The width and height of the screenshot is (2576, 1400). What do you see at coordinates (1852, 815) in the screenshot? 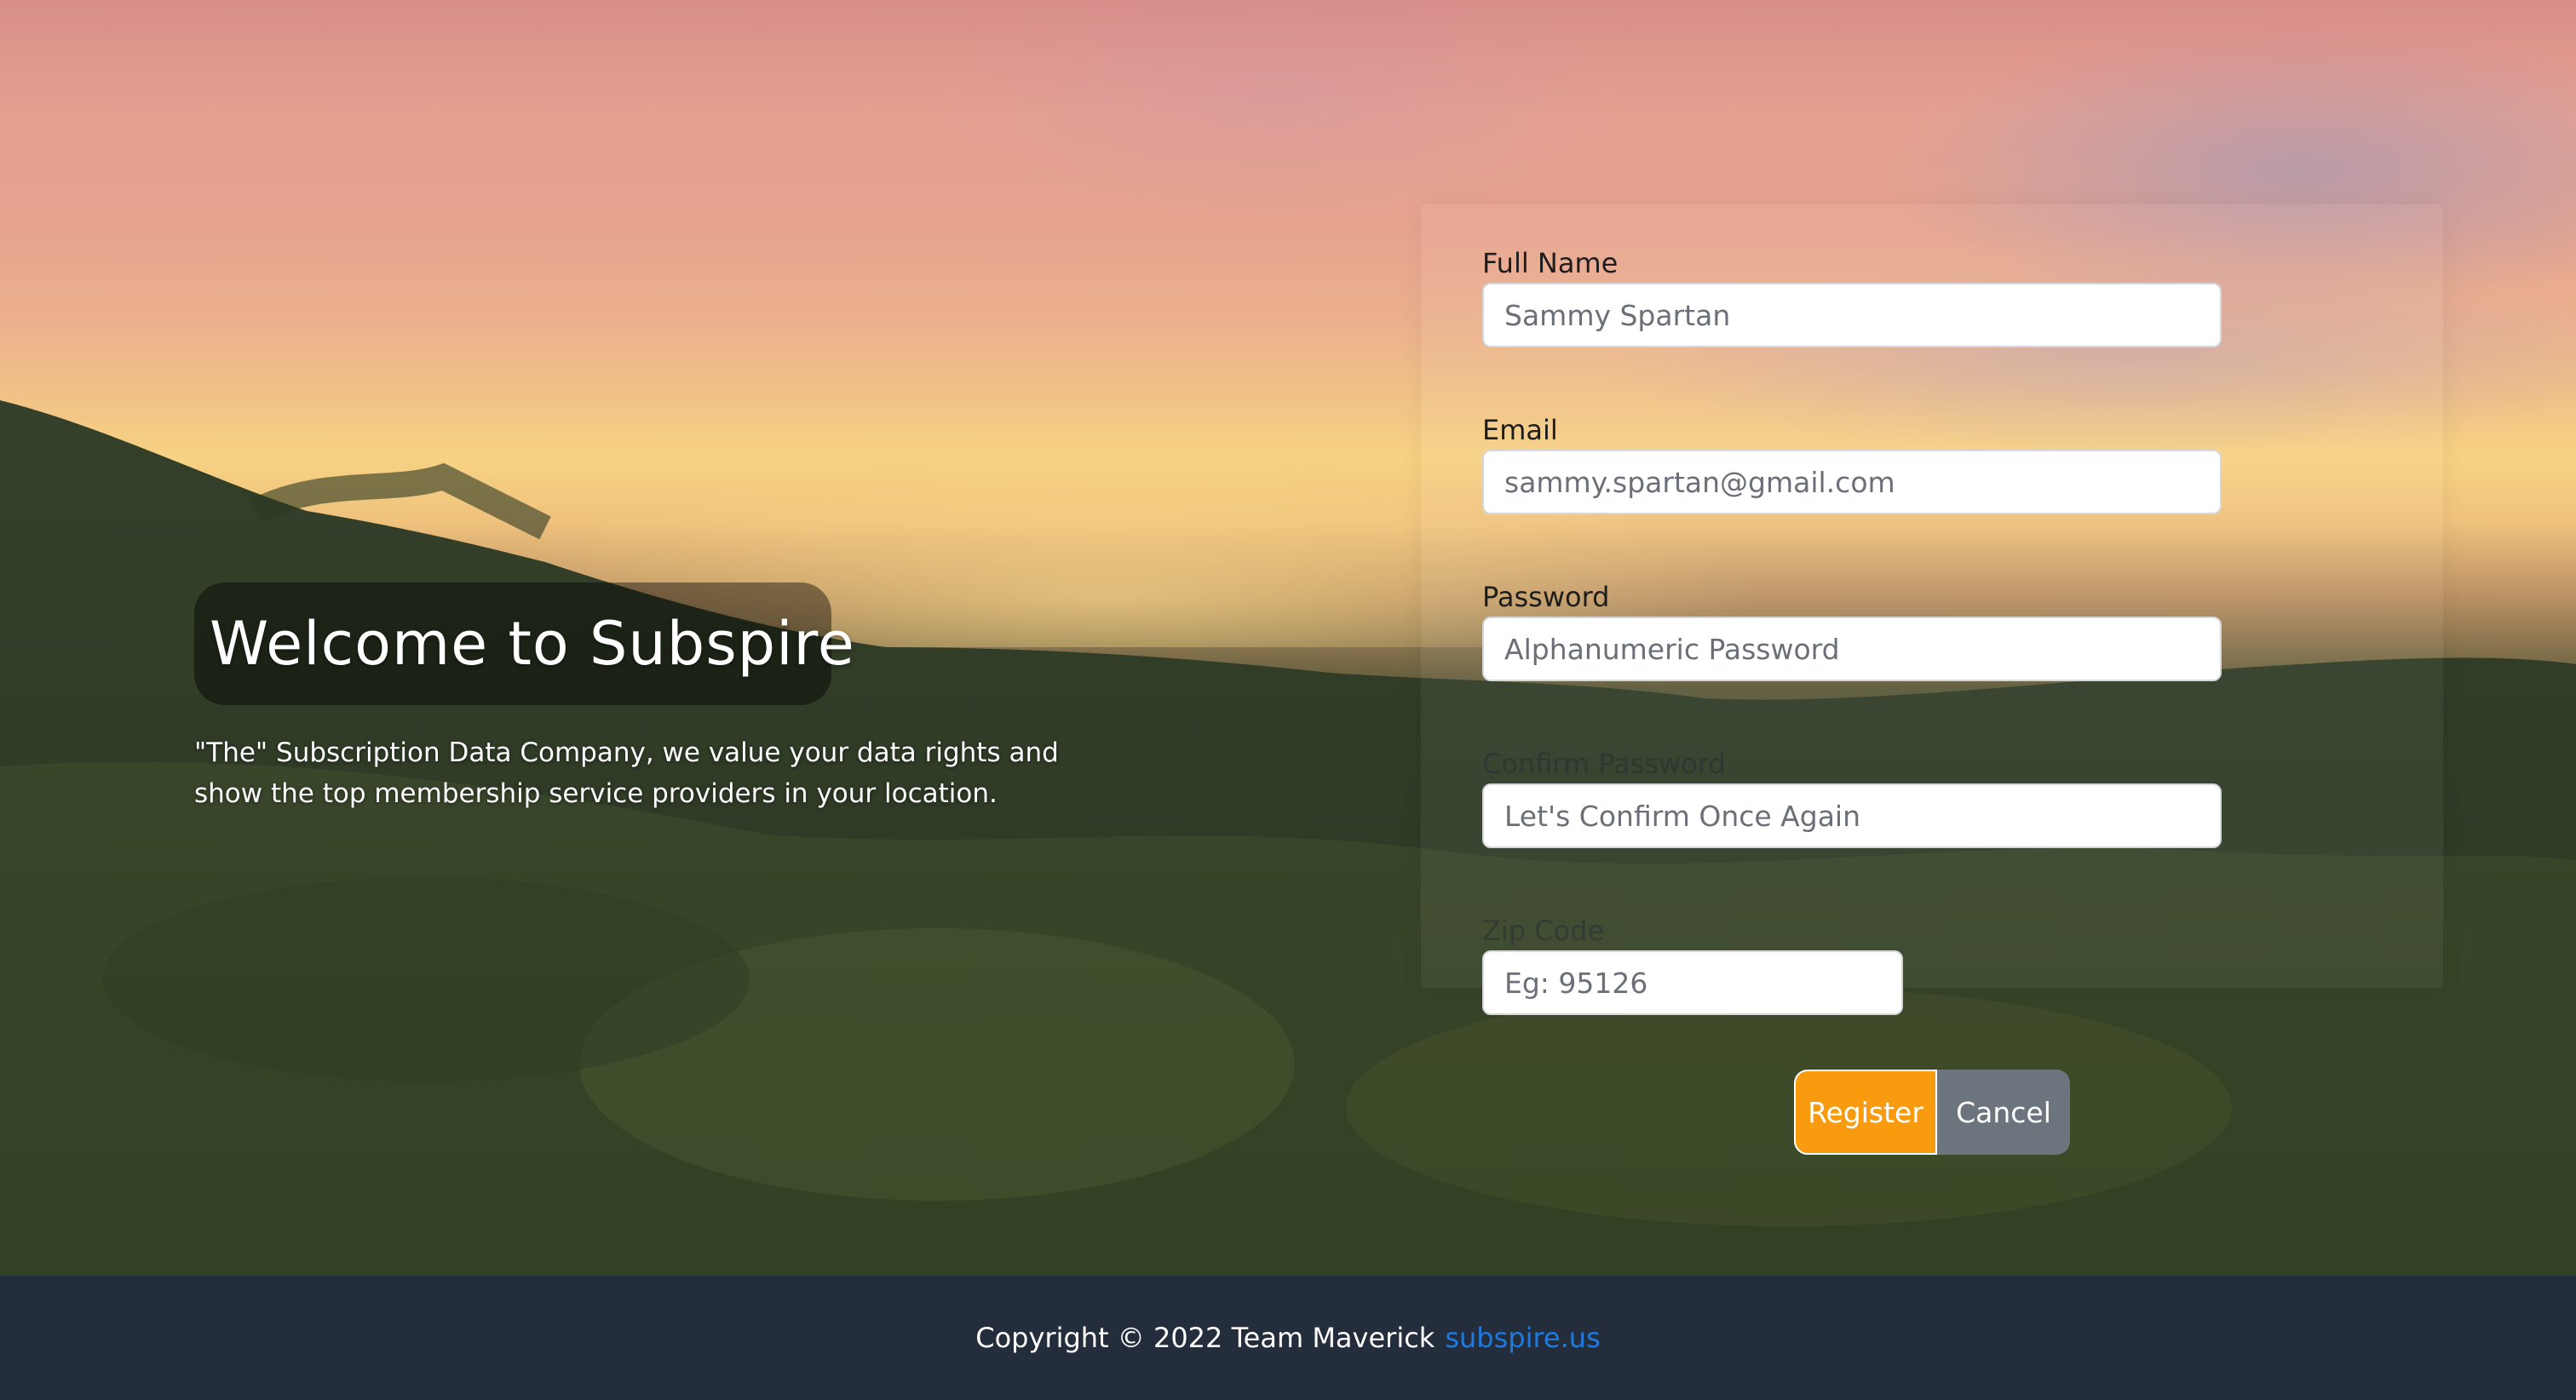
I see `confirm-password-input` at bounding box center [1852, 815].